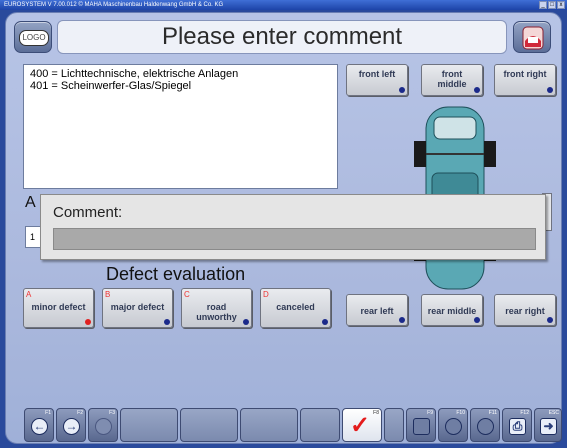 The height and width of the screenshot is (448, 567). I want to click on option-letter: A, so click(29, 294).